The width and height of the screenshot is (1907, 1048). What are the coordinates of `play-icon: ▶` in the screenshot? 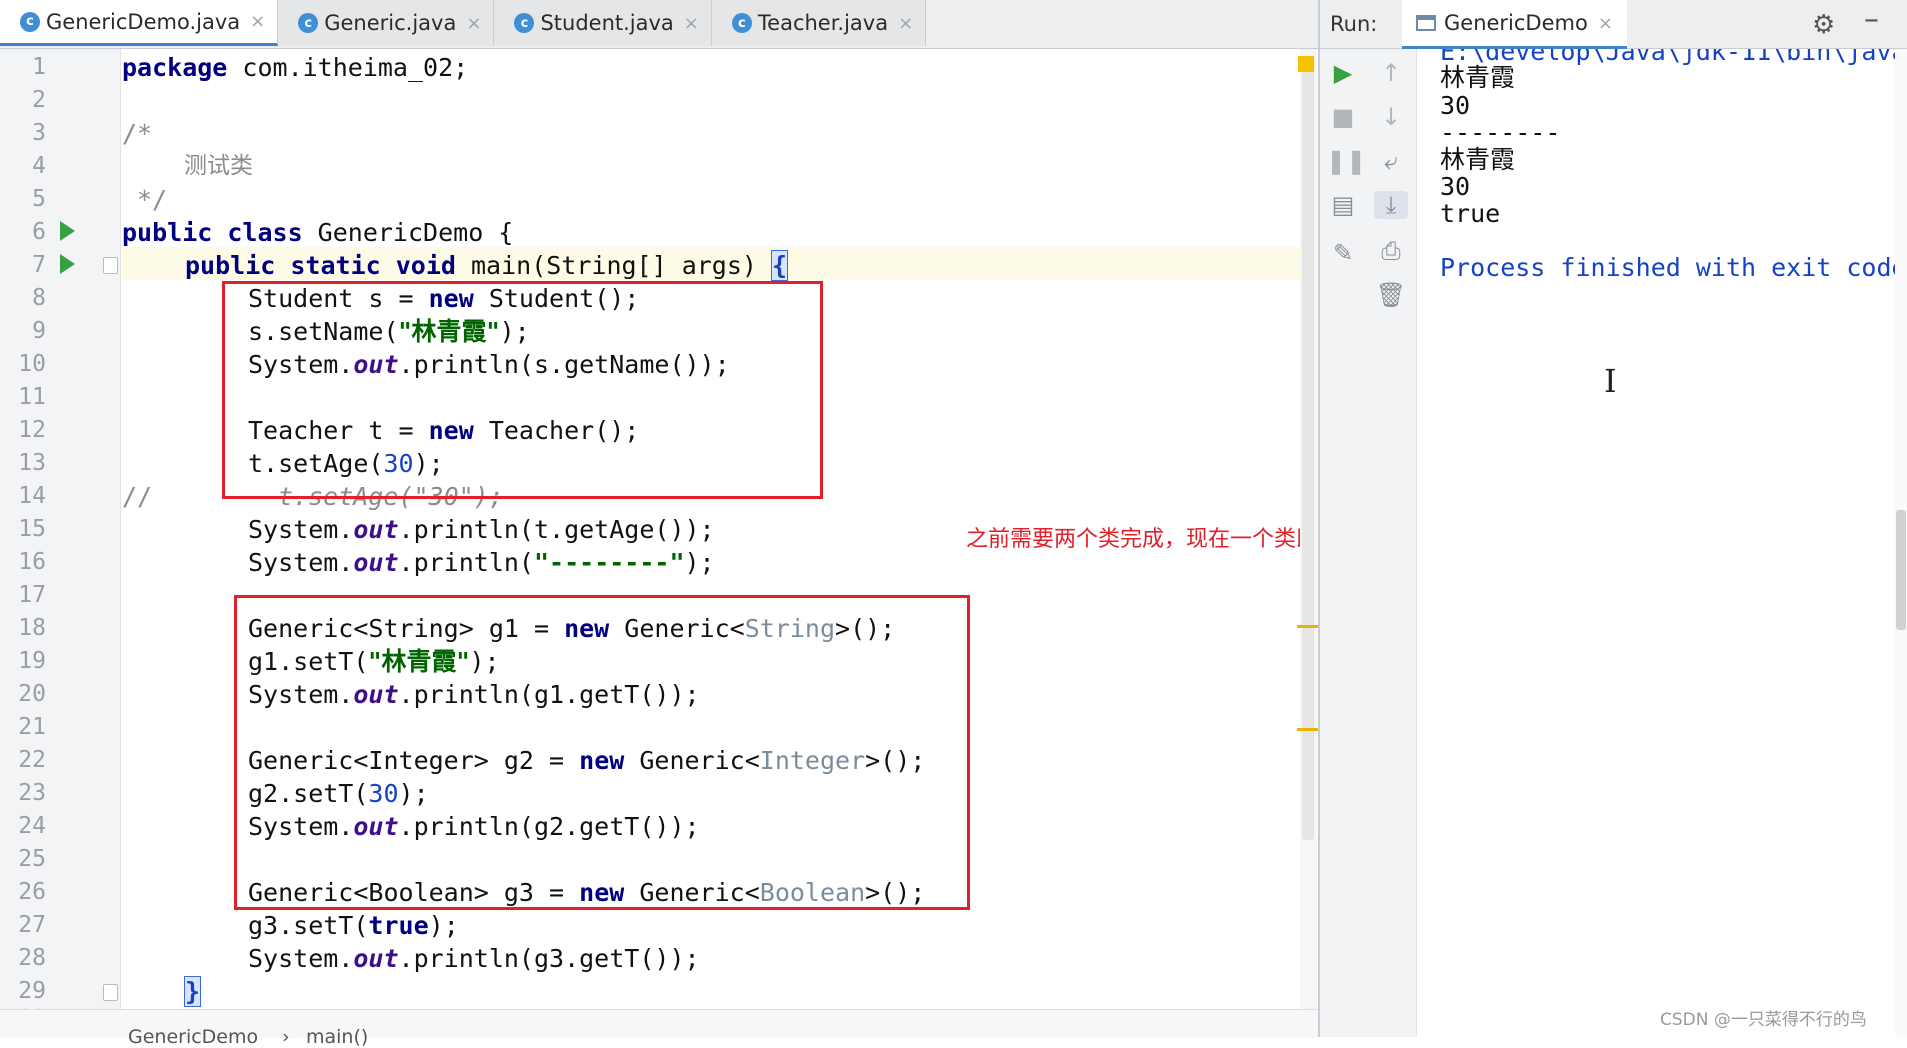 It's located at (1343, 73).